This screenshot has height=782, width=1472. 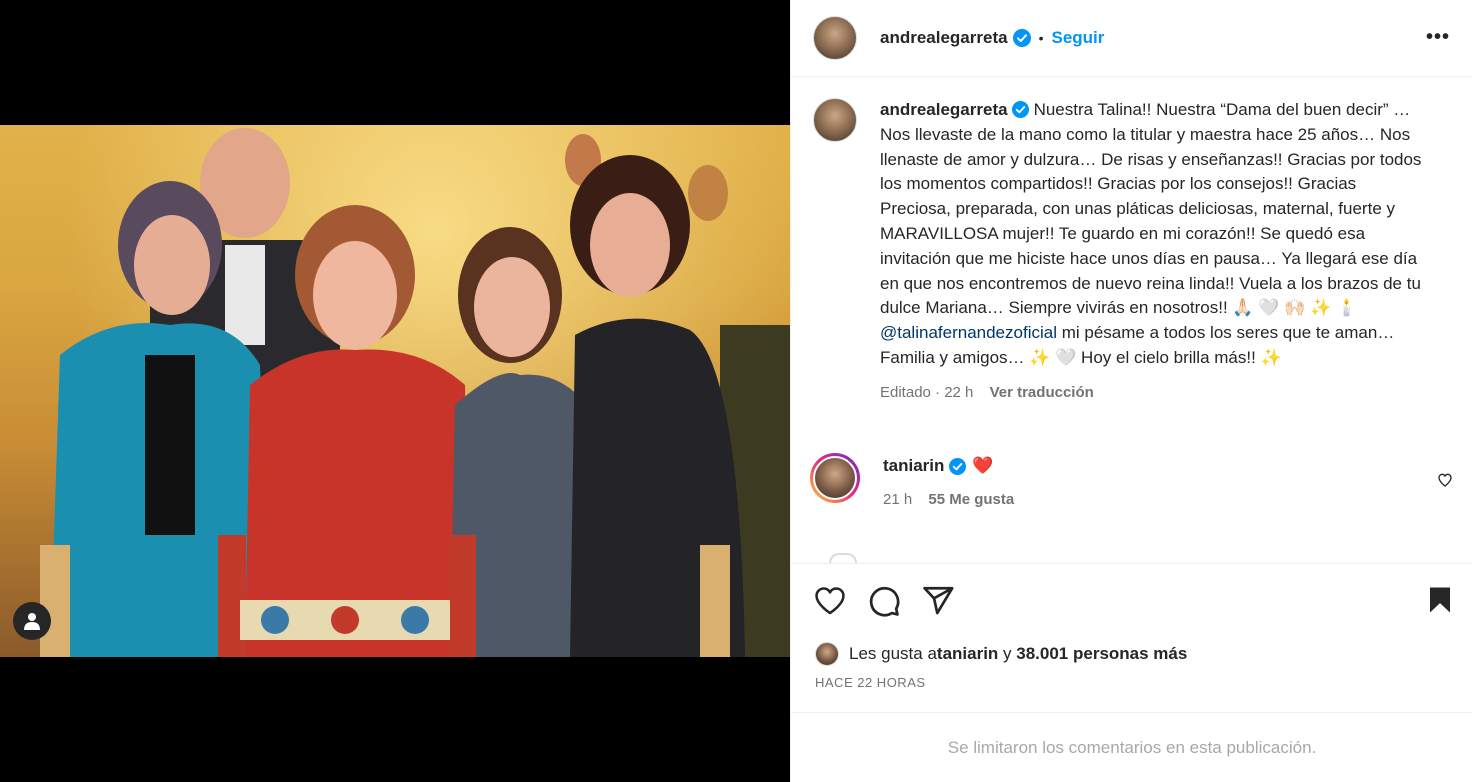 What do you see at coordinates (898, 499) in the screenshot?
I see `comment-time: 21 h` at bounding box center [898, 499].